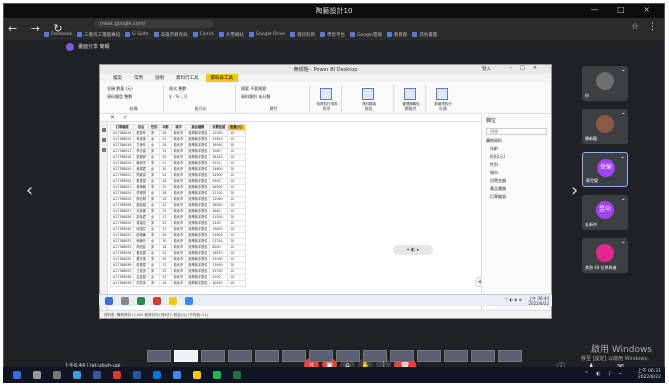 This screenshot has width=669, height=385. I want to click on ribbon-tab: 資料行工具, so click(187, 78).